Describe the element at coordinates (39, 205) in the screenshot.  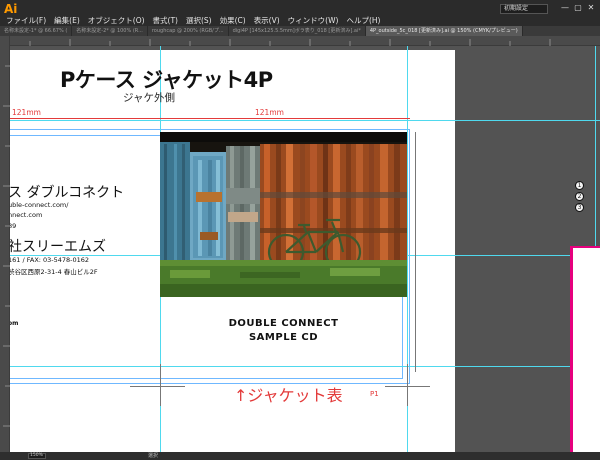
I see `company-url-1: uble-connect.com/` at that location.